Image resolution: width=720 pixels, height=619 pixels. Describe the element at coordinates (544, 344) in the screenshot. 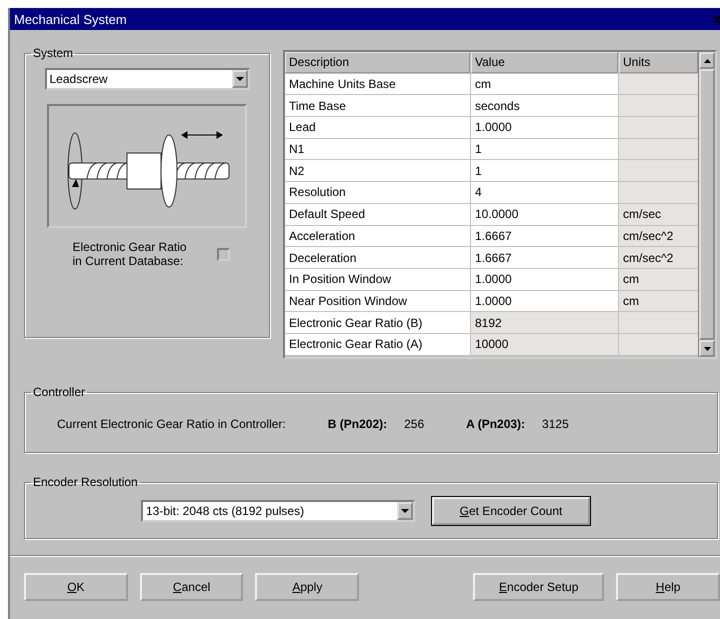

I see `table-cell: 10000` at that location.